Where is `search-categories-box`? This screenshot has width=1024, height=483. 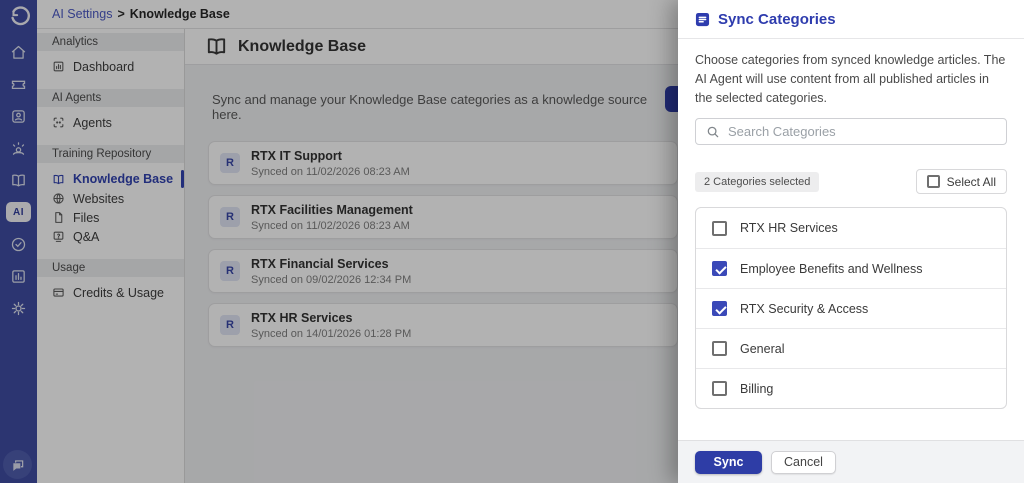 search-categories-box is located at coordinates (851, 132).